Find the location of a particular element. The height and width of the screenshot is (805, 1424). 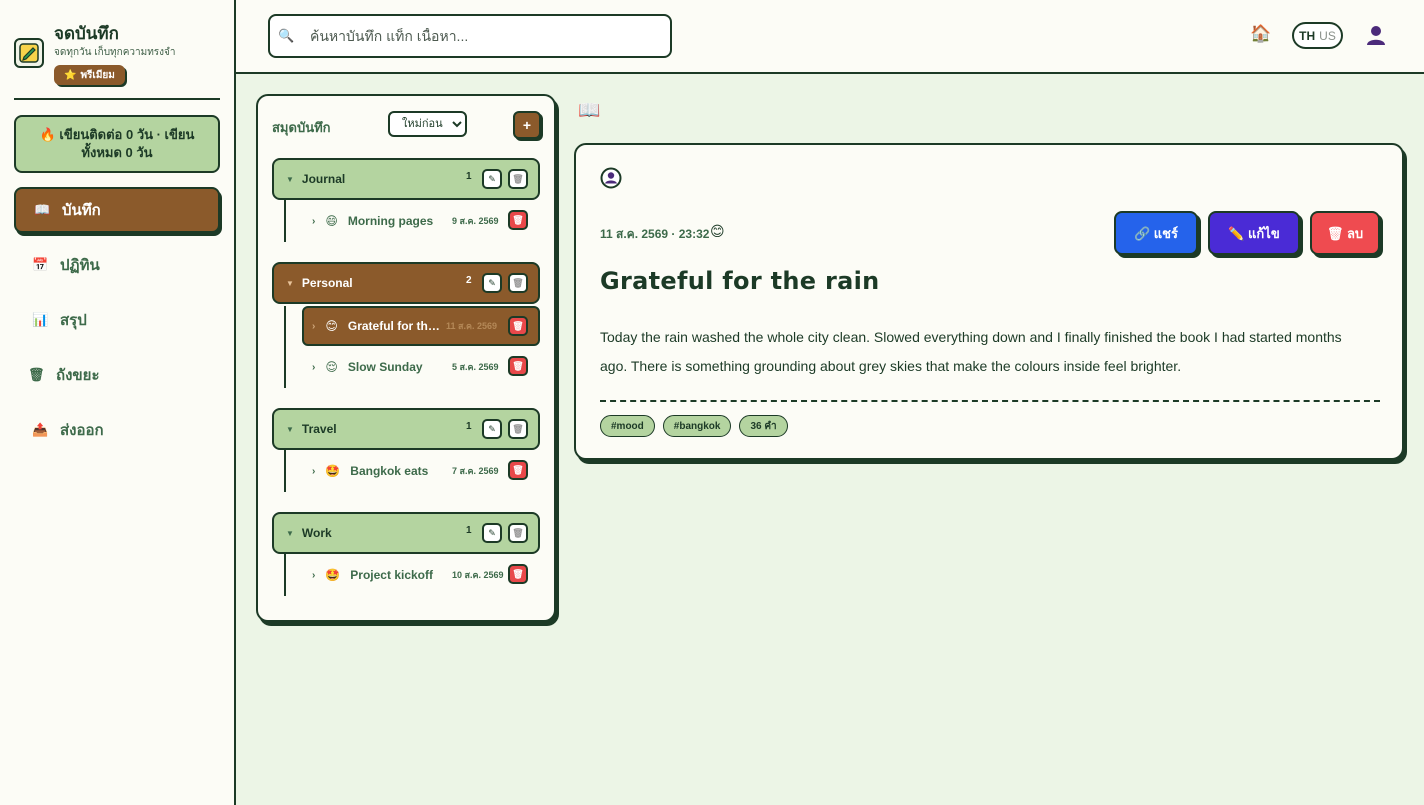

tag-list: #mood #bangkok 36 คำ is located at coordinates (694, 426).